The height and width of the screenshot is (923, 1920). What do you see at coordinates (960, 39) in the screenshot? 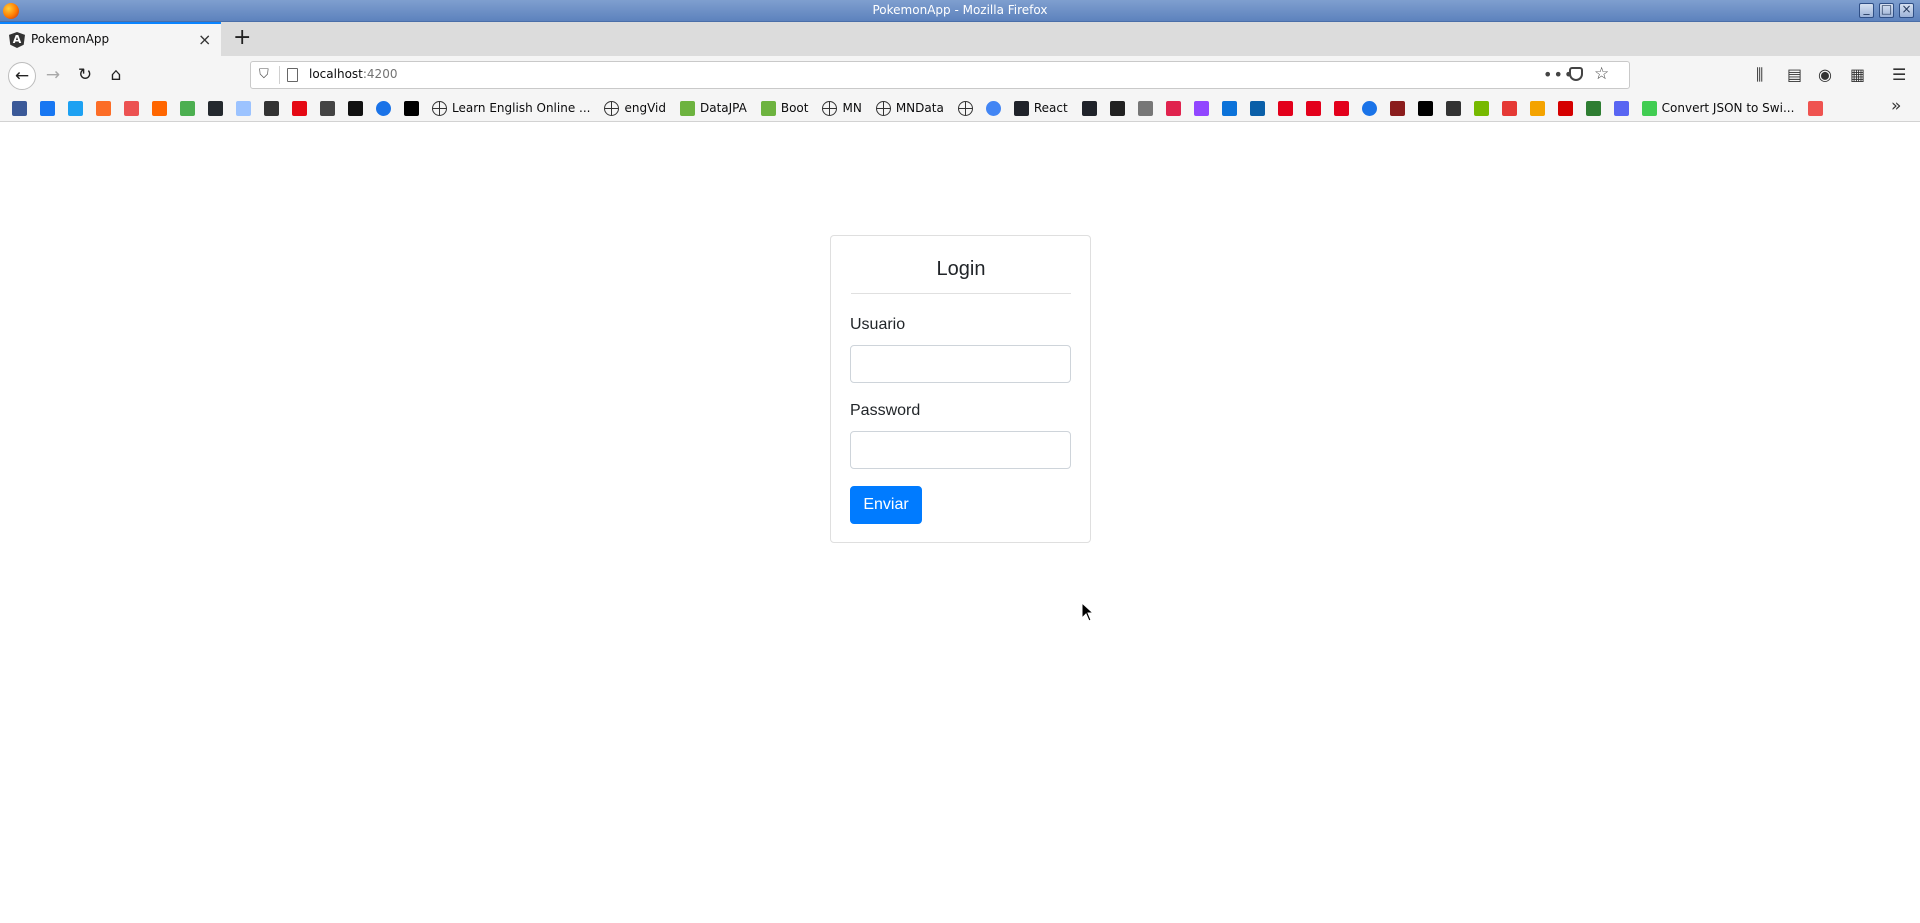
I see `tab-strip: A PokemonApp × +` at bounding box center [960, 39].